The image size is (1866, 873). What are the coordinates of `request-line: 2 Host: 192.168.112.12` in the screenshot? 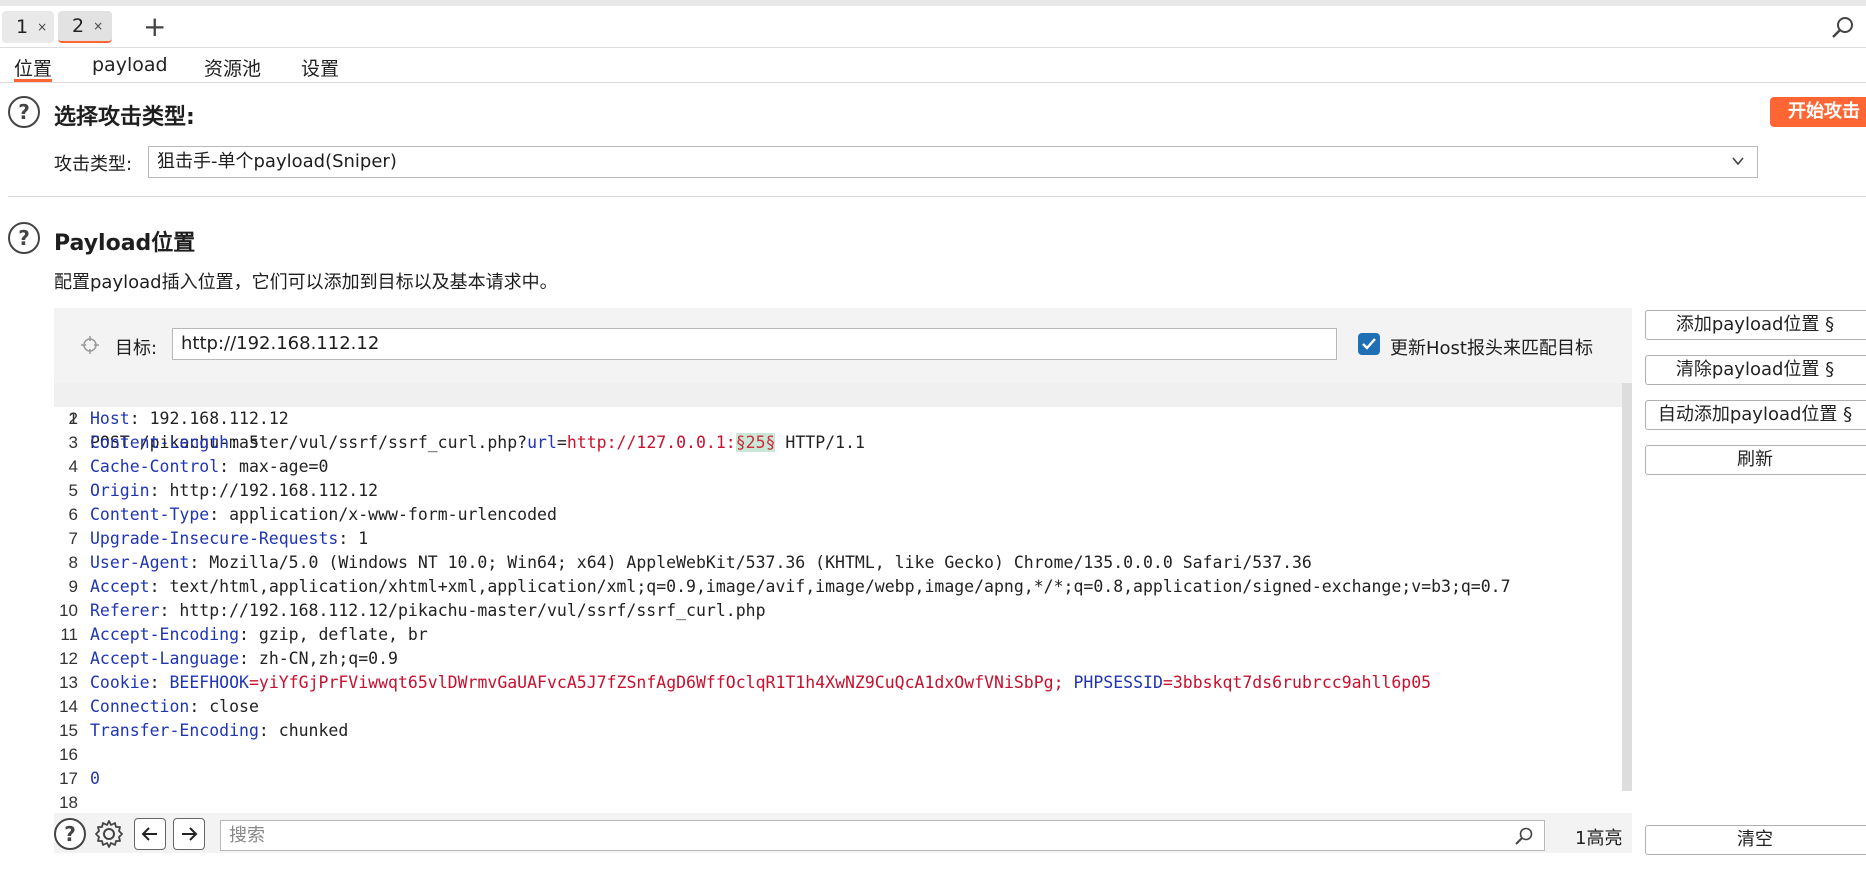 It's located at (178, 418).